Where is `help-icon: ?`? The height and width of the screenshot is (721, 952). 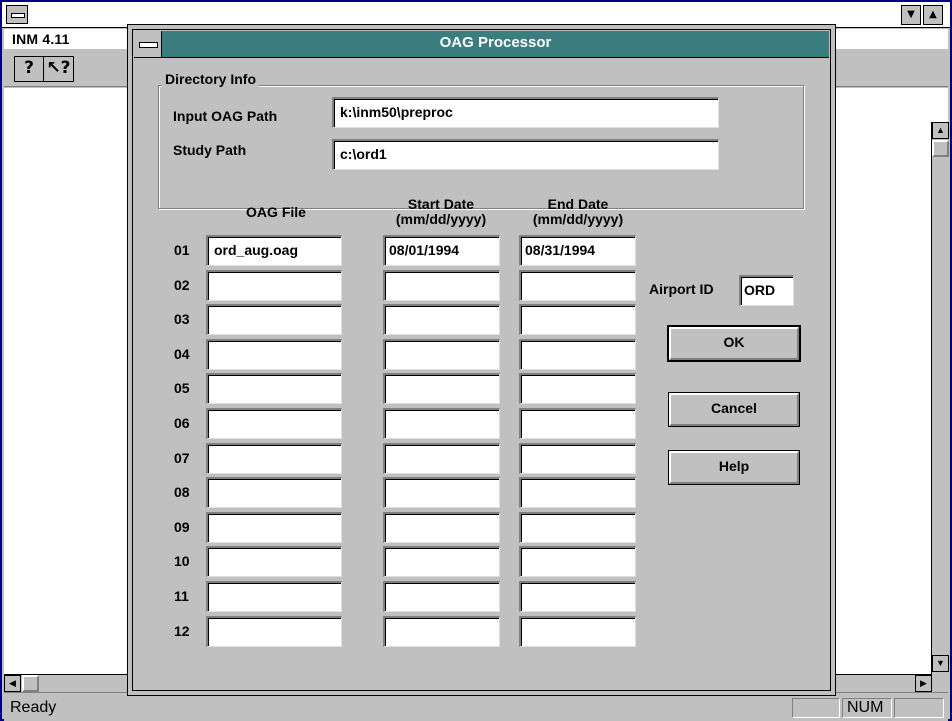
help-icon: ? is located at coordinates (29, 69).